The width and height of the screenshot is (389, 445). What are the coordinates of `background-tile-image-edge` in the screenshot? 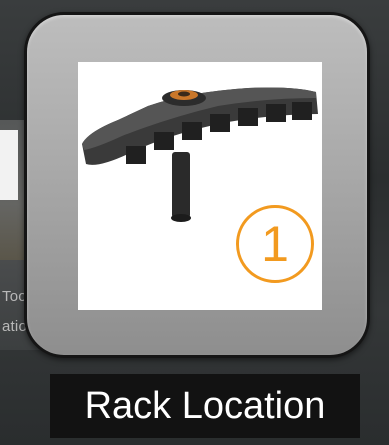 It's located at (9, 165).